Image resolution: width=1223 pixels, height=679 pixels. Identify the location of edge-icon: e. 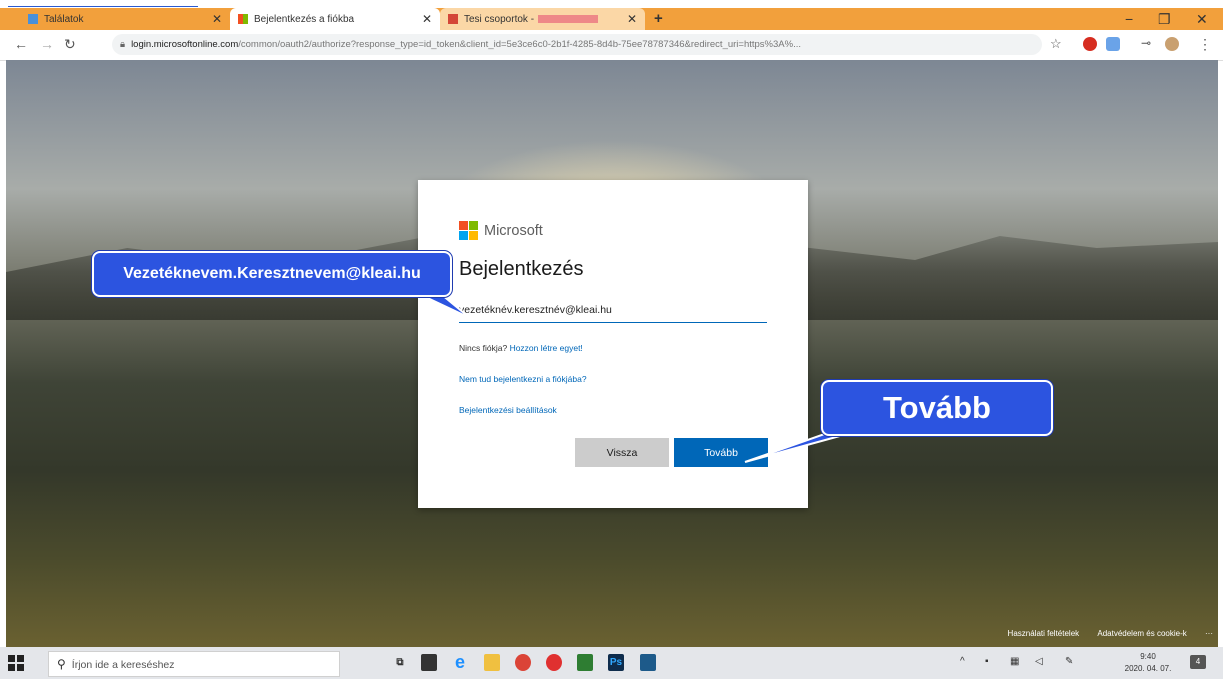
(460, 662).